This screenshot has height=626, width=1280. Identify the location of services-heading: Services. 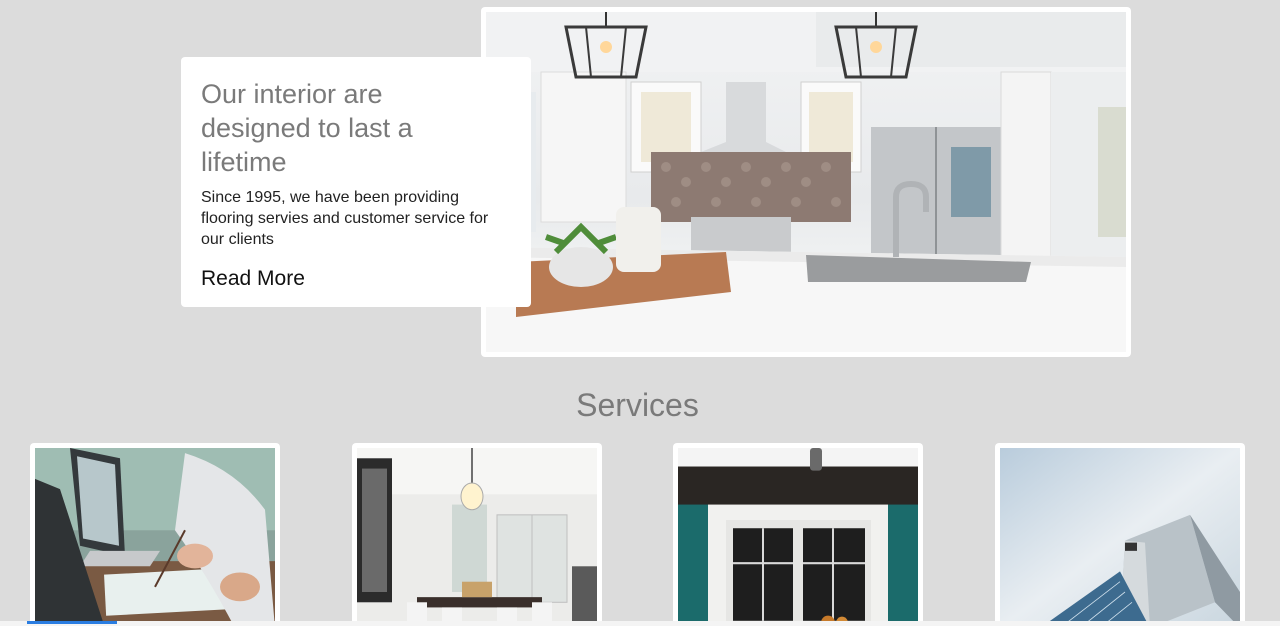
(637, 405).